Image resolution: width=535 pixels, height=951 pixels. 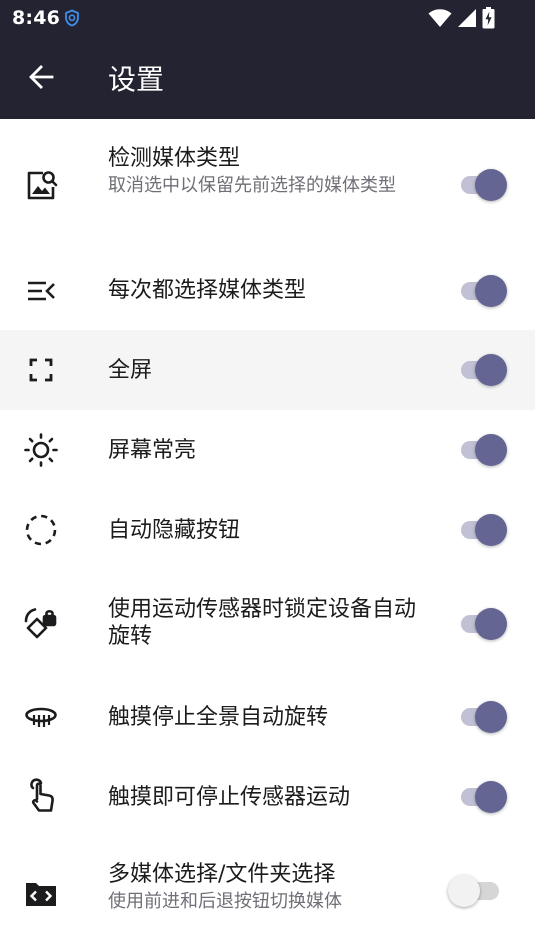 What do you see at coordinates (484, 185) in the screenshot?
I see `detect-media-type-switch` at bounding box center [484, 185].